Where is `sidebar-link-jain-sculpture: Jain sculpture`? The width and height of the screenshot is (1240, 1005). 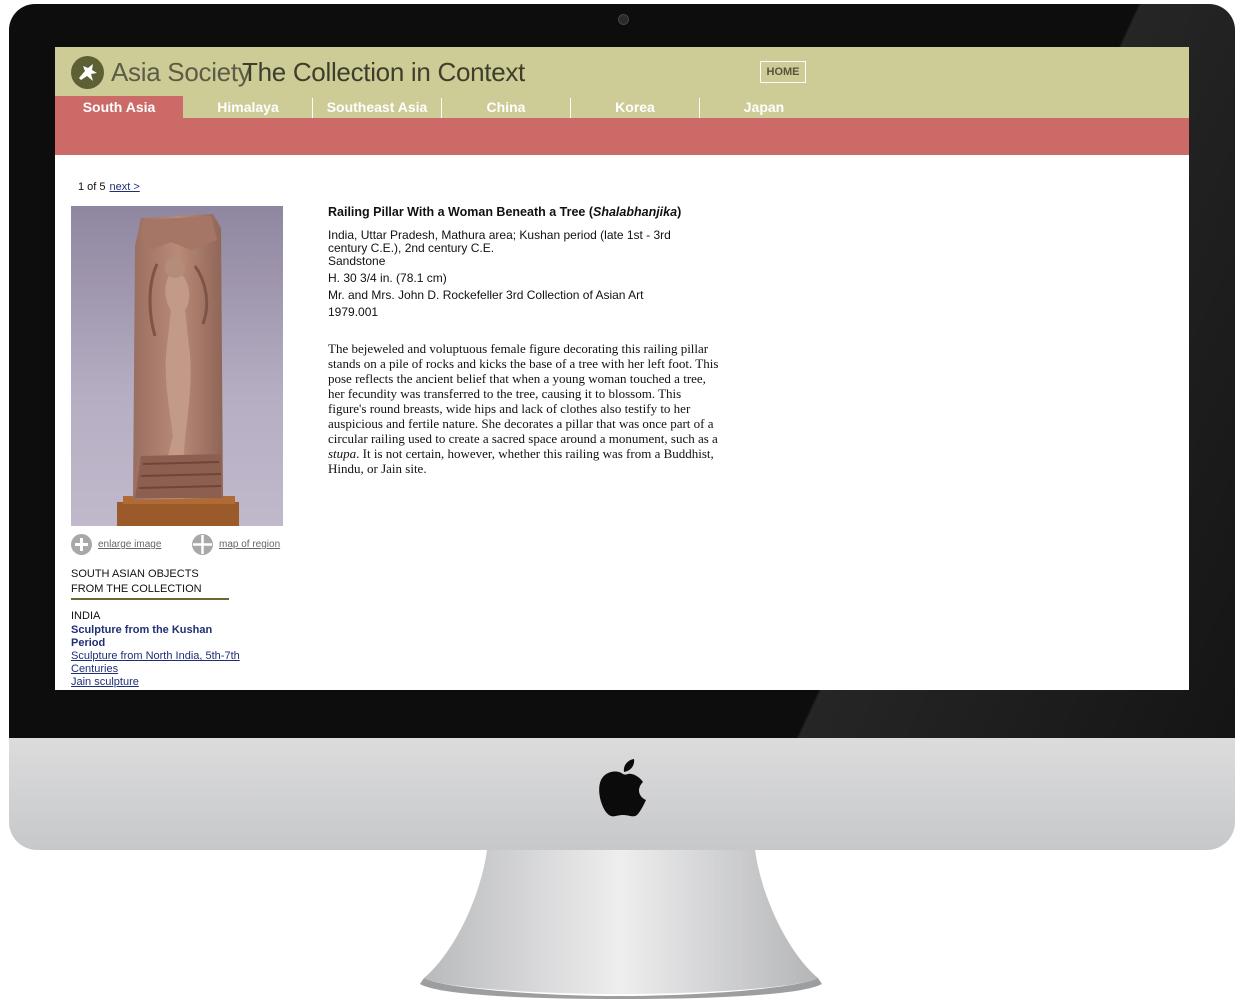 sidebar-link-jain-sculpture: Jain sculpture is located at coordinates (156, 682).